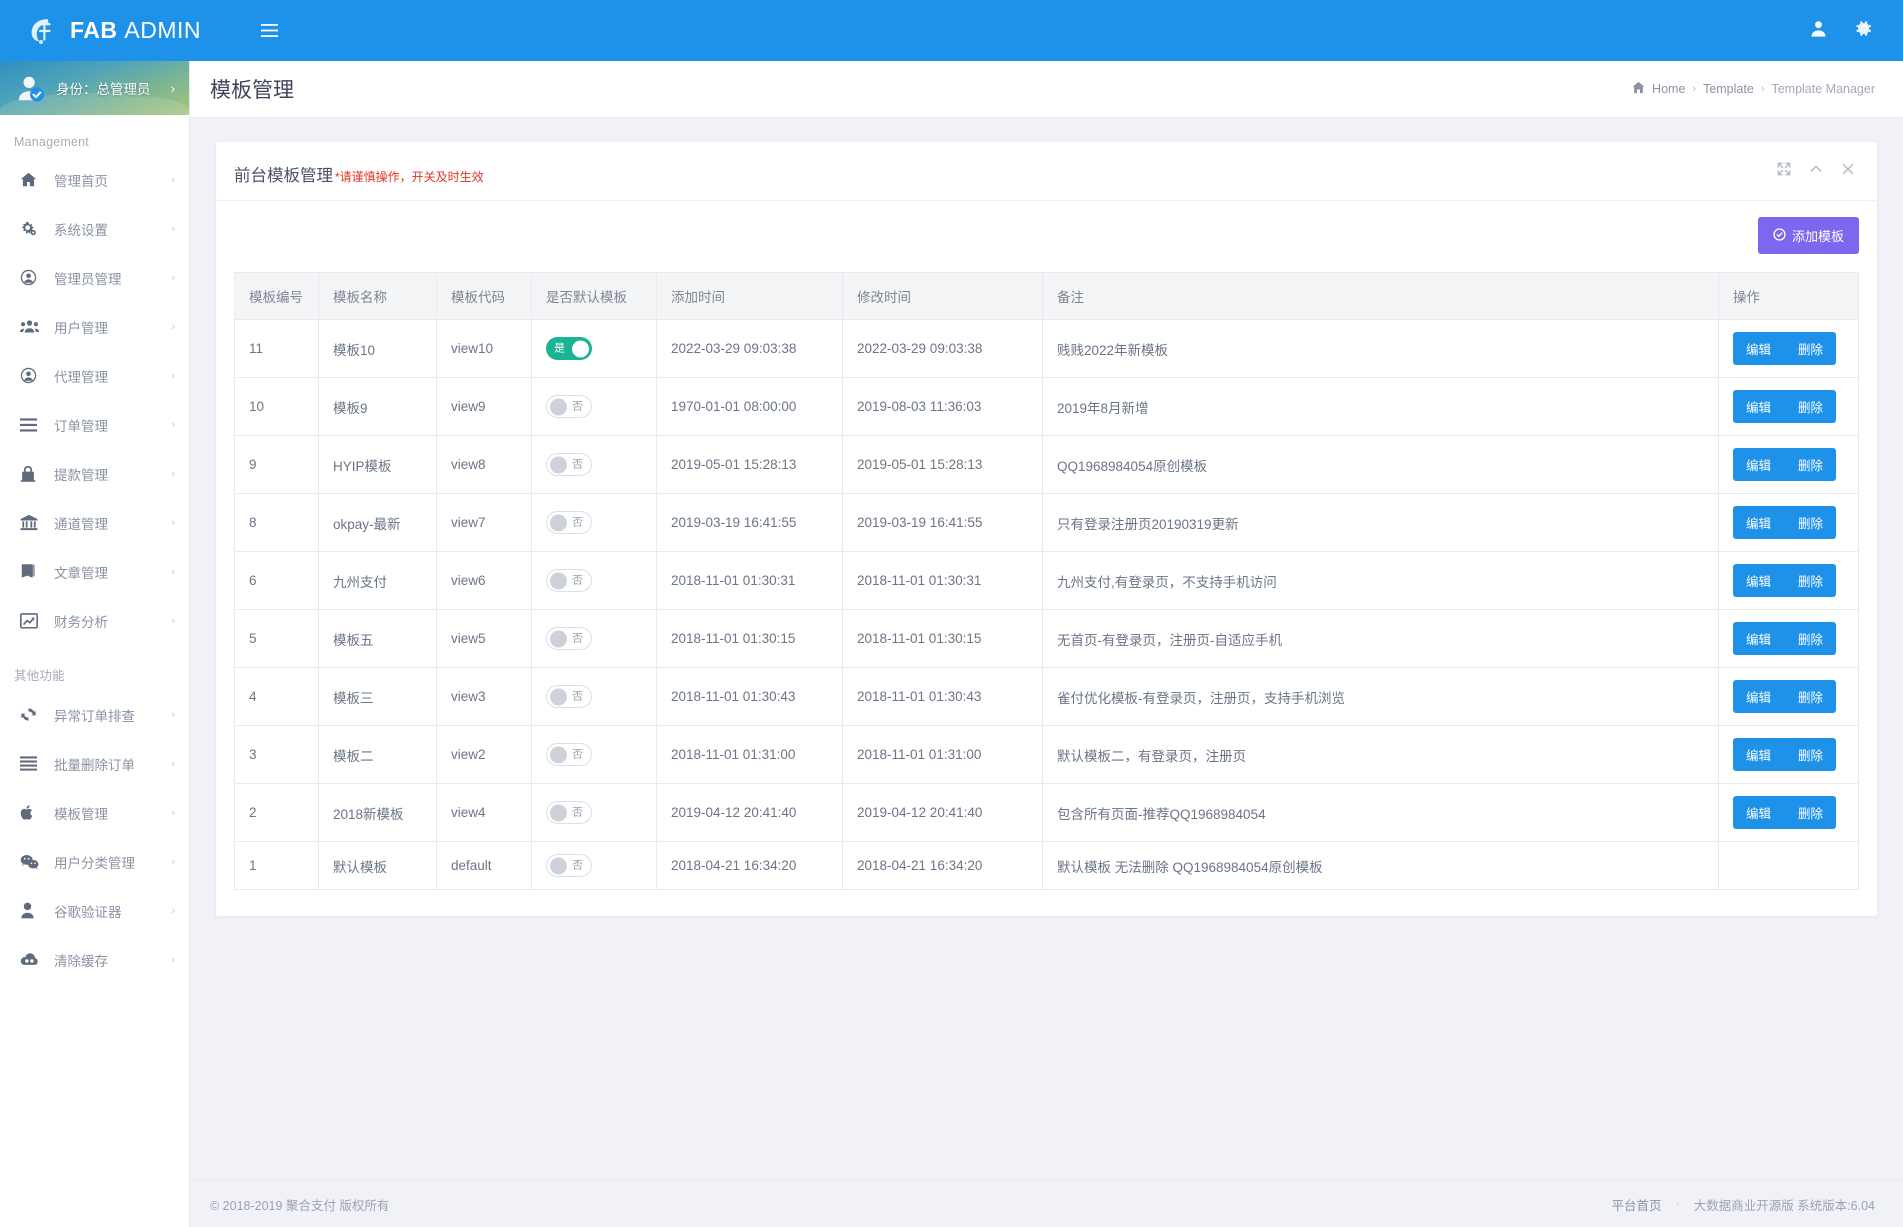 The height and width of the screenshot is (1227, 1903). I want to click on hamburger-icon, so click(269, 31).